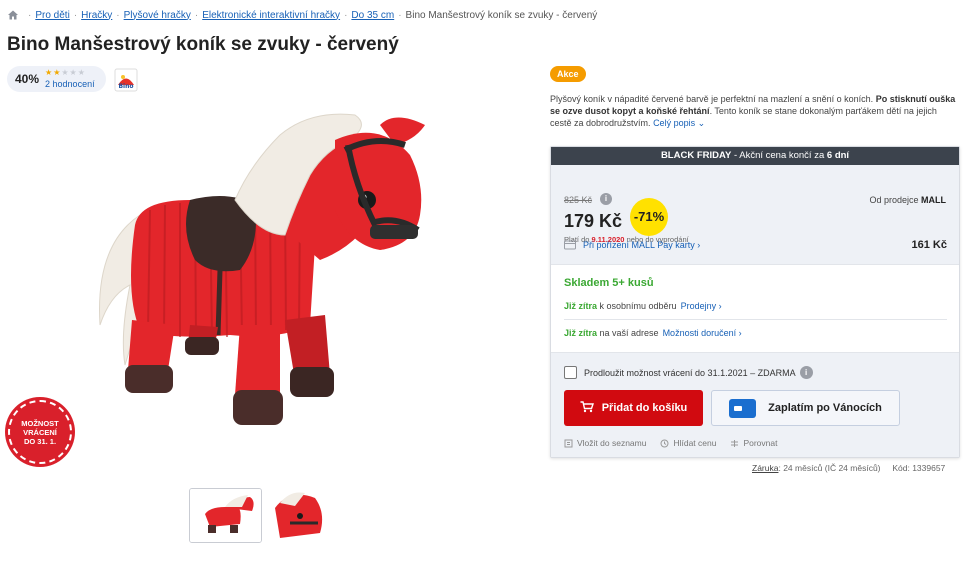  Describe the element at coordinates (157, 15) in the screenshot. I see `breadcrumb-item-plysove-hracky: Plyšové hračky` at that location.